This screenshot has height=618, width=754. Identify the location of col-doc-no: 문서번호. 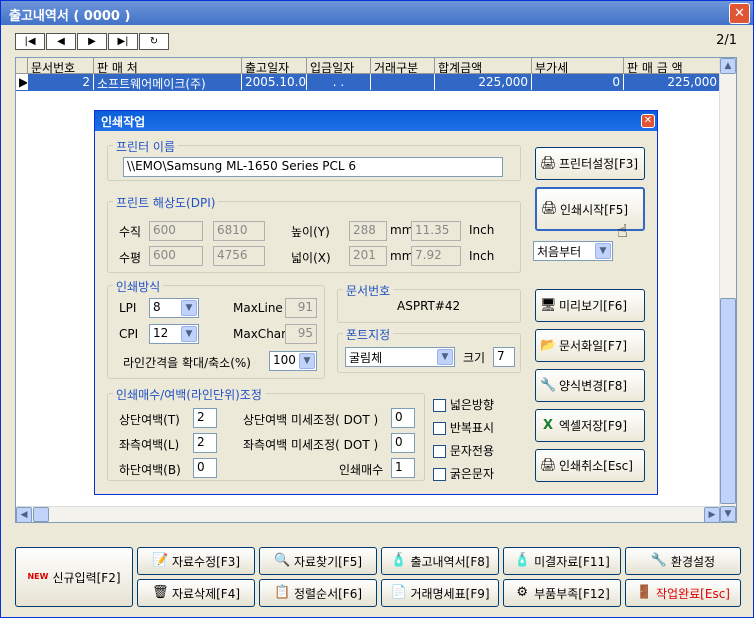
(61, 66).